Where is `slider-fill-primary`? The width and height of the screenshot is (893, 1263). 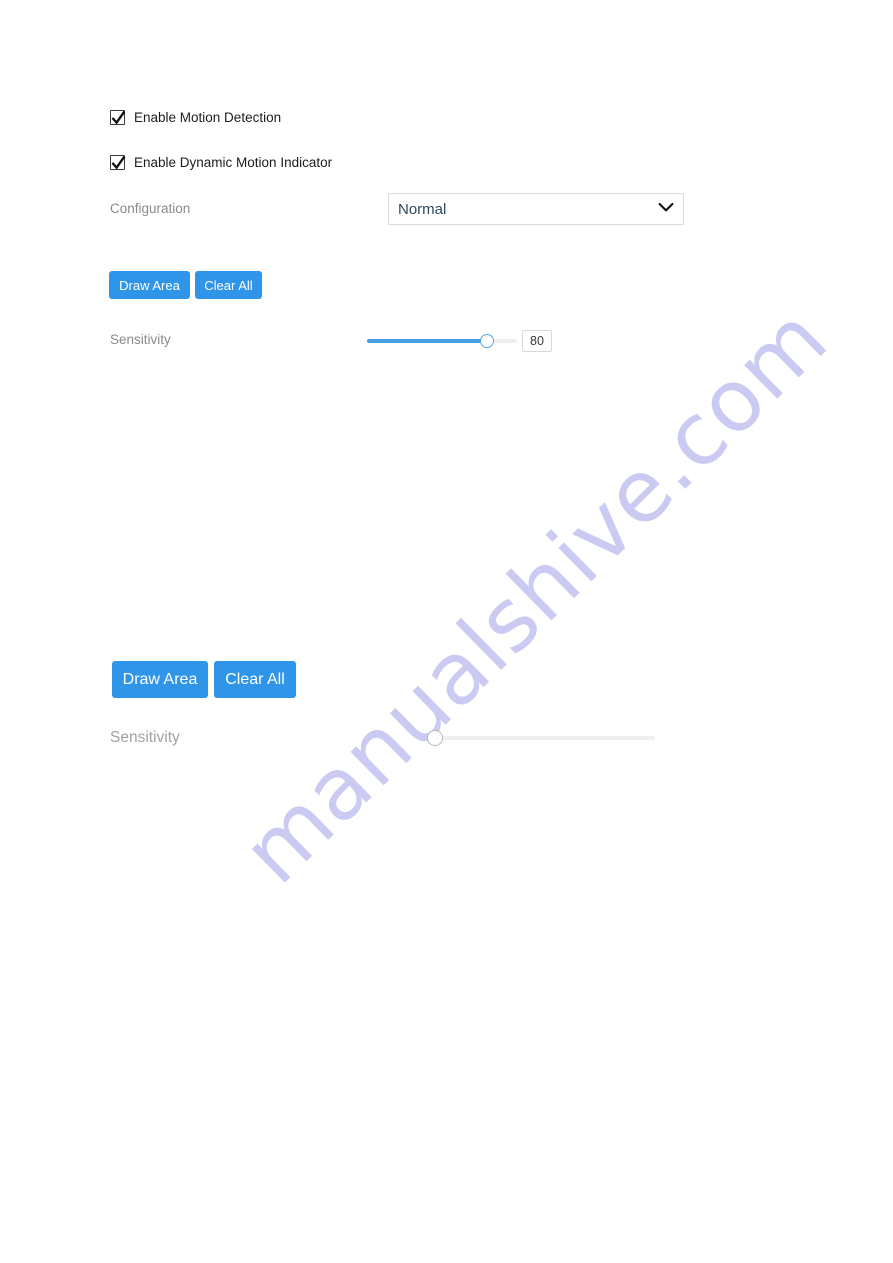
slider-fill-primary is located at coordinates (427, 341).